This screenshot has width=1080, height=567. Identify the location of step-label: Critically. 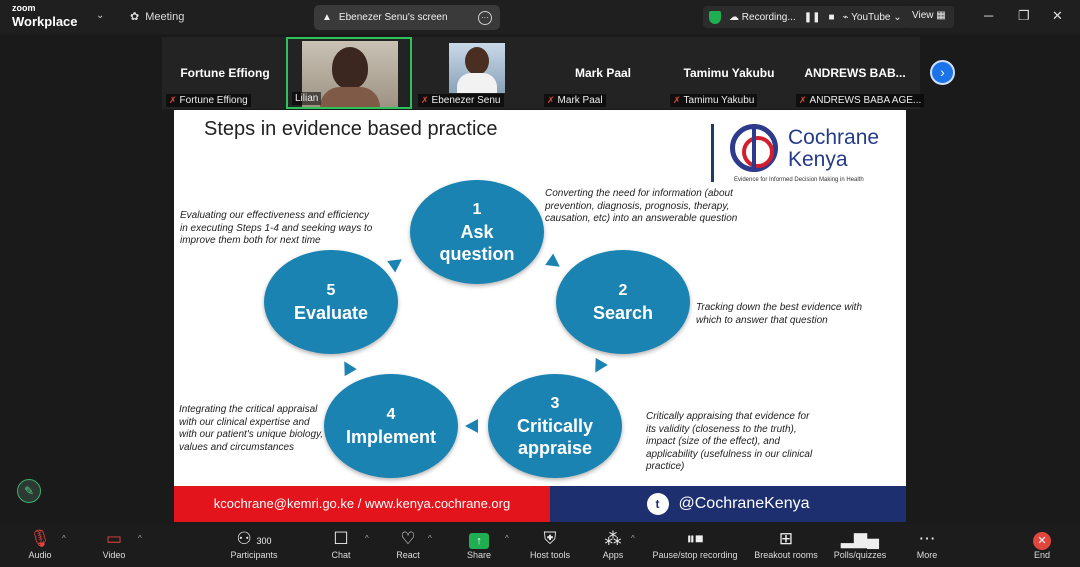
(555, 426).